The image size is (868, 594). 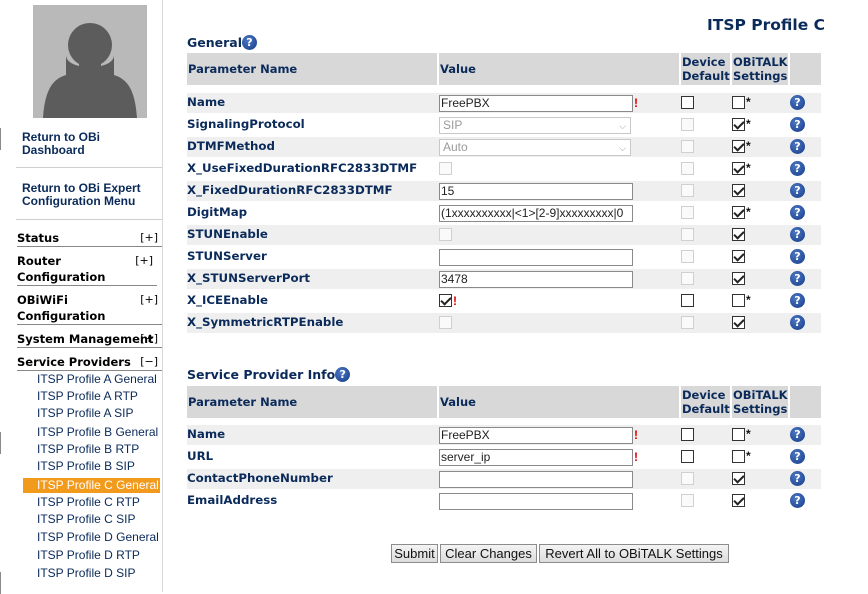 I want to click on url-input: server_ip, so click(x=536, y=457).